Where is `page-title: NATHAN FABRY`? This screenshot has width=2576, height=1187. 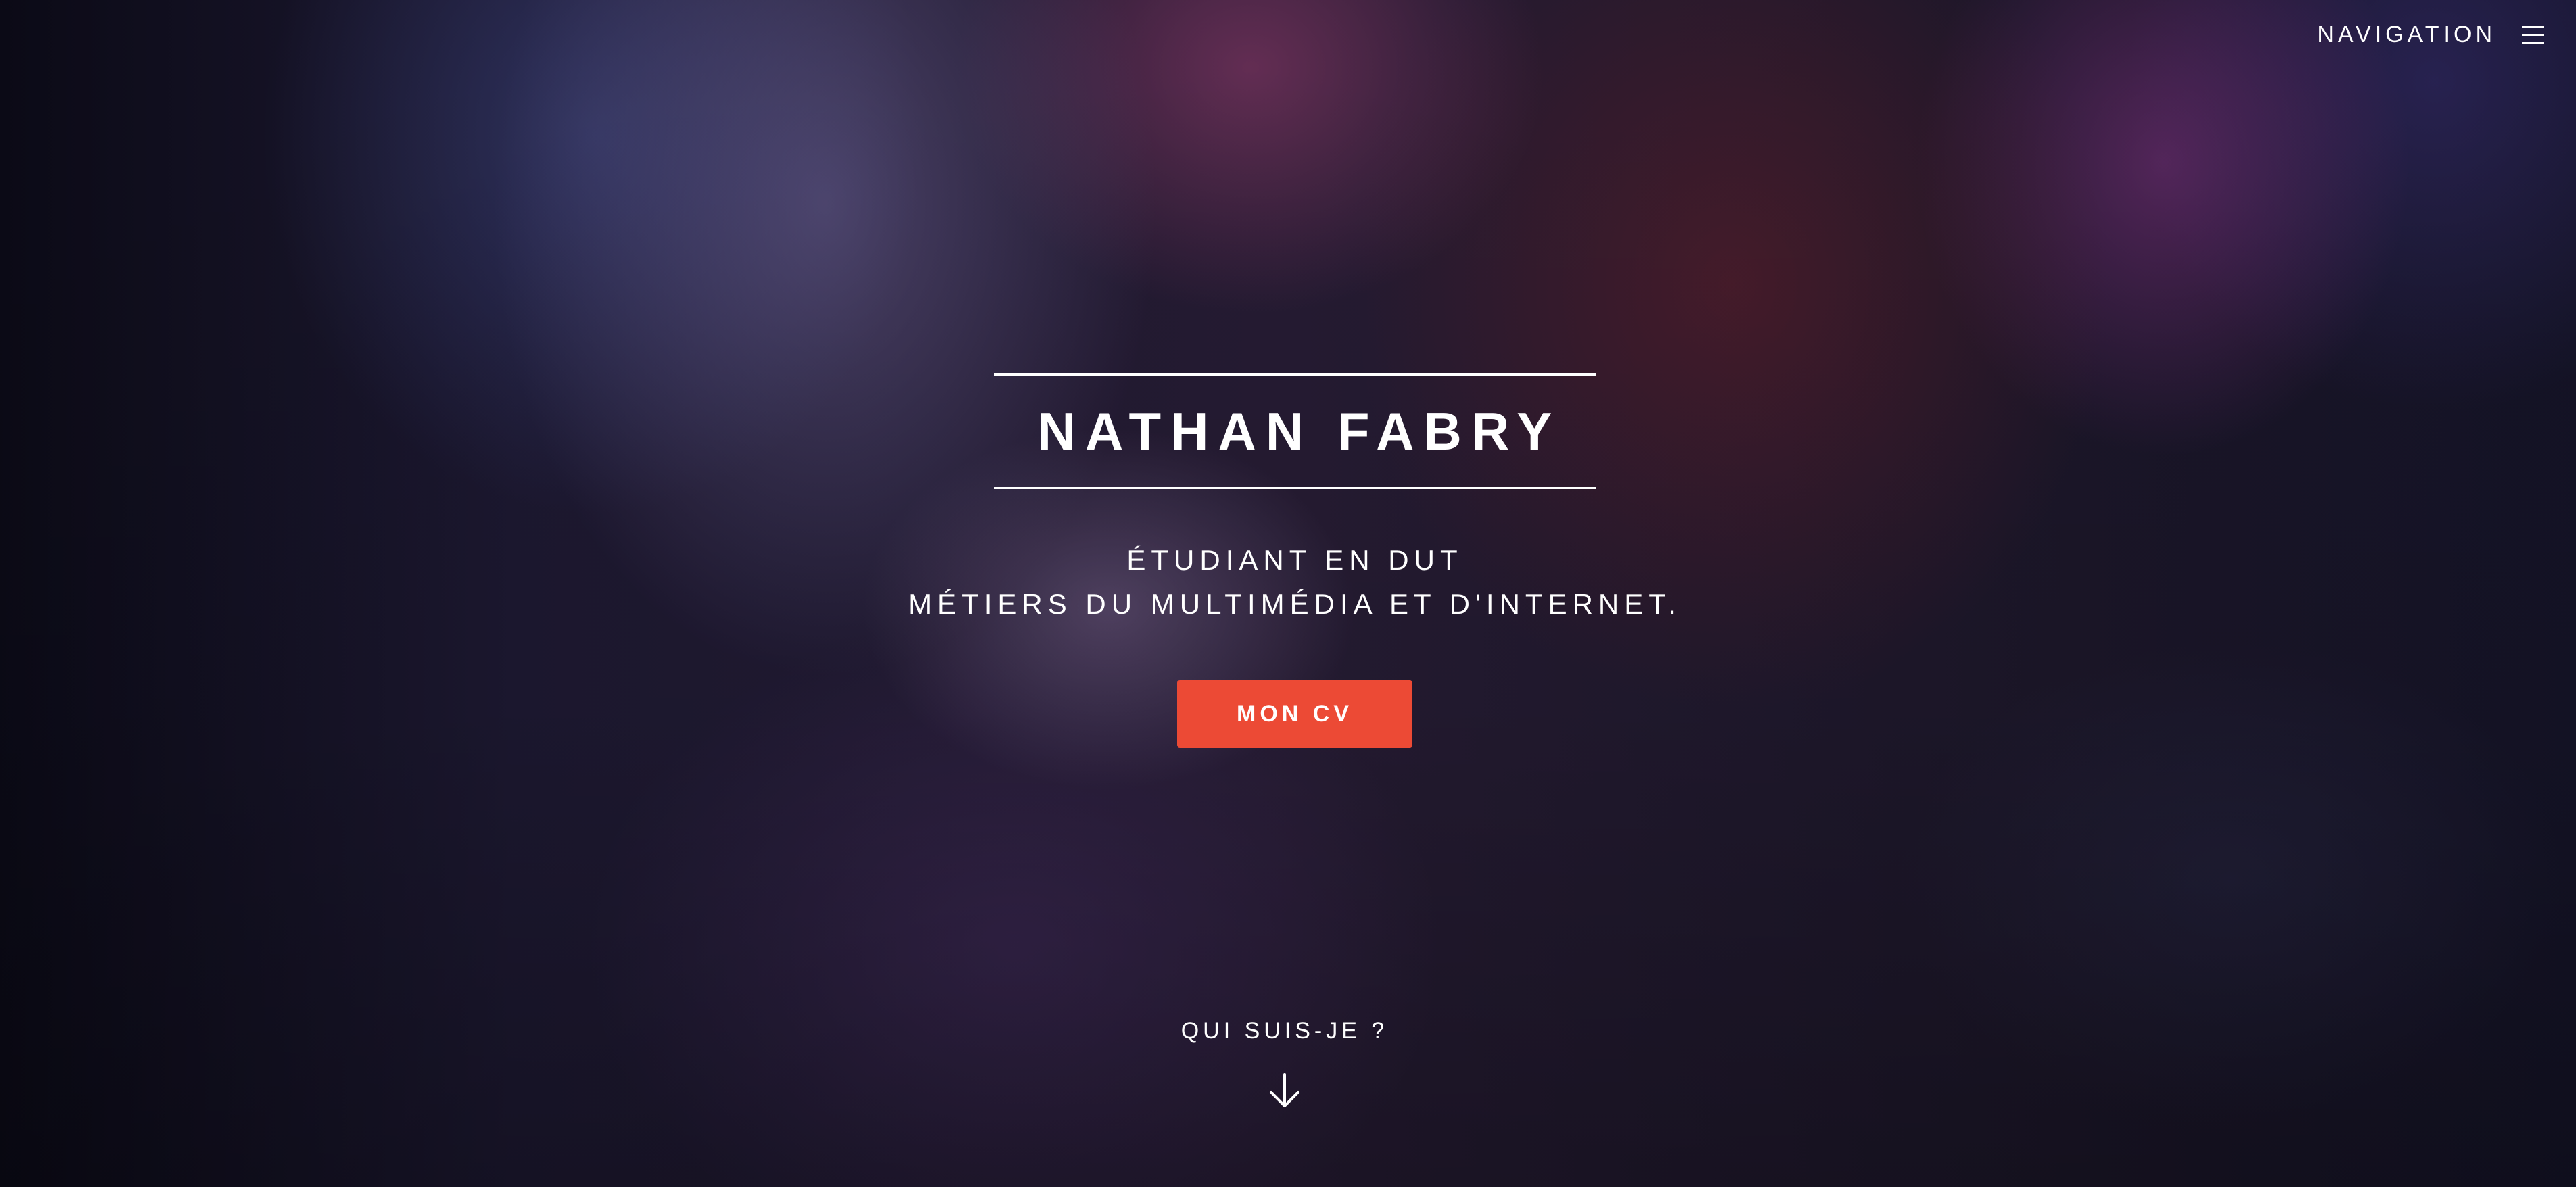
page-title: NATHAN FABRY is located at coordinates (1299, 431).